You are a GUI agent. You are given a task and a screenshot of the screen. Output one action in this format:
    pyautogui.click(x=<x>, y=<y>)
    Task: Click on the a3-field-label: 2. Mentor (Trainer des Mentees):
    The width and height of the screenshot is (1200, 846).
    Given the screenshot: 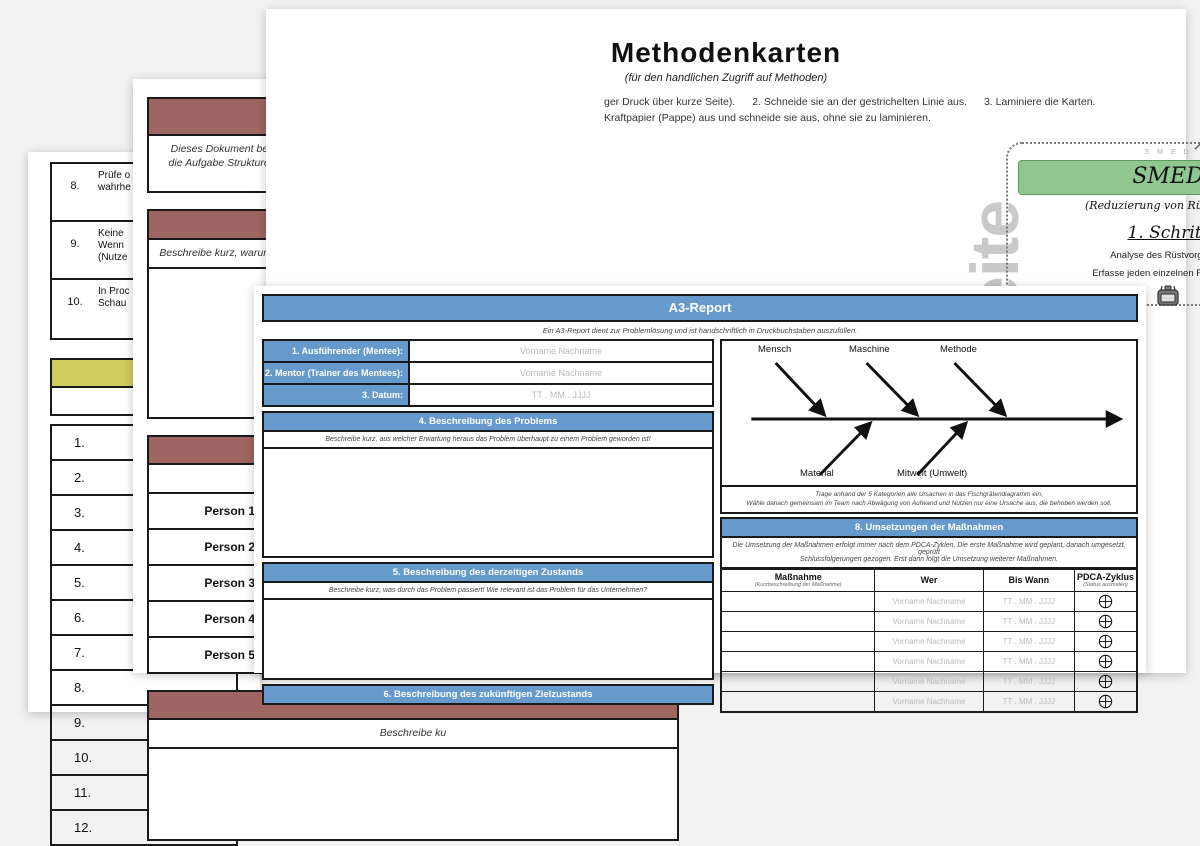 What is the action you would take?
    pyautogui.click(x=337, y=373)
    